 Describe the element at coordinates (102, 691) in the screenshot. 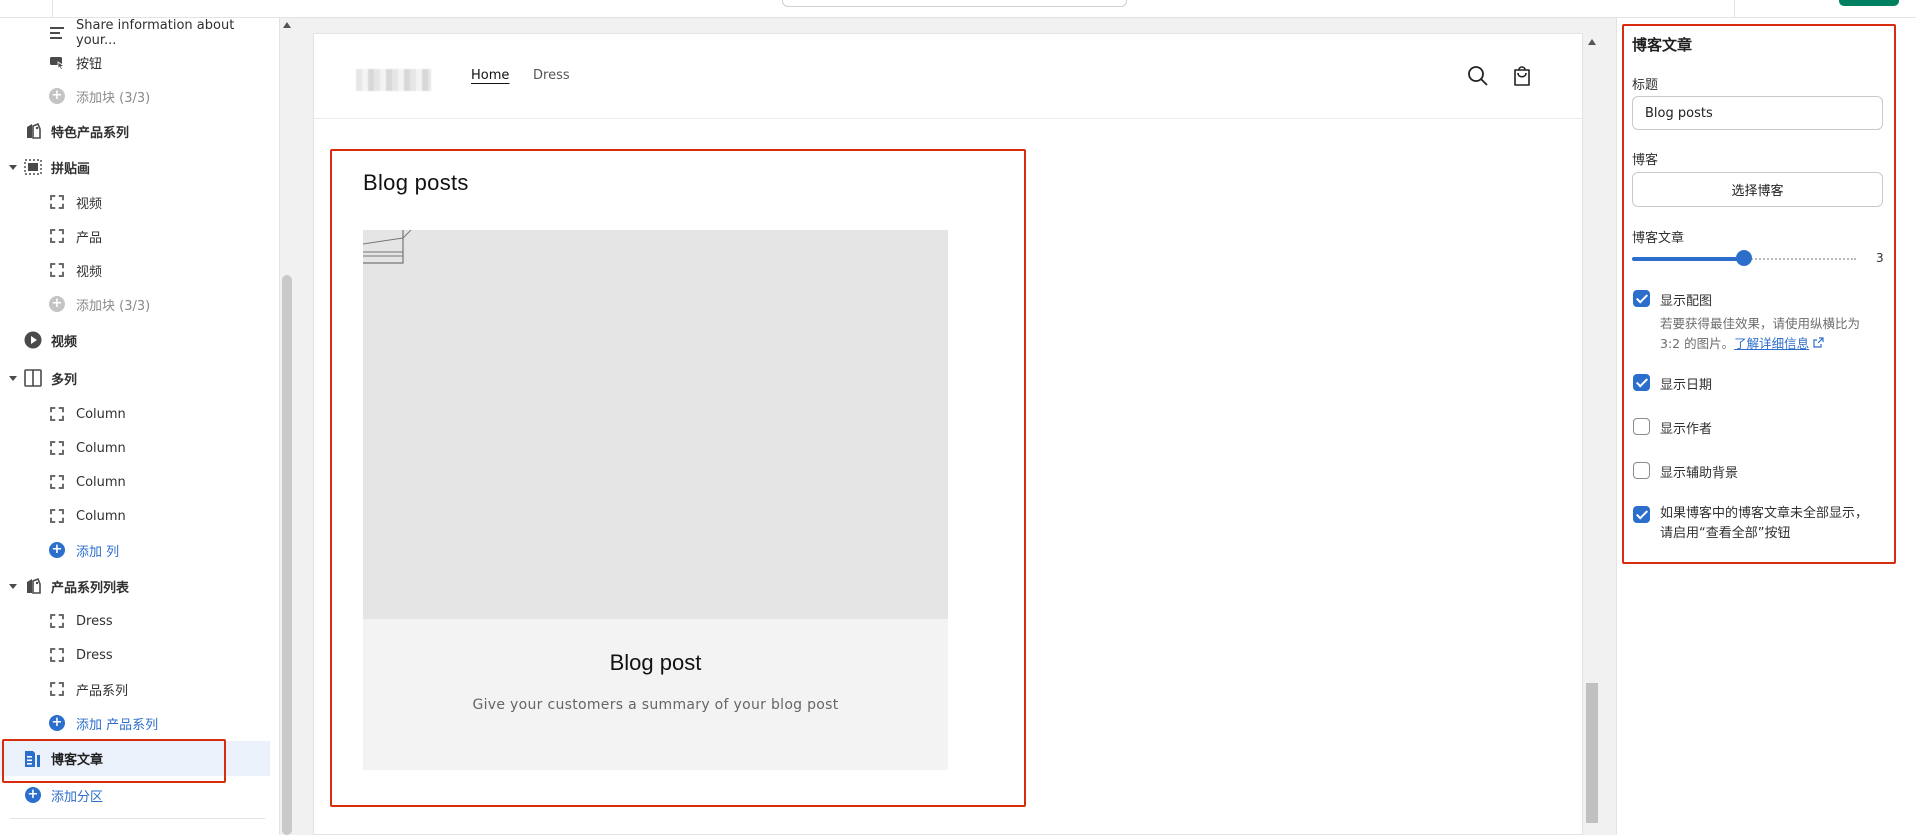

I see `block-label: 产品系列` at that location.